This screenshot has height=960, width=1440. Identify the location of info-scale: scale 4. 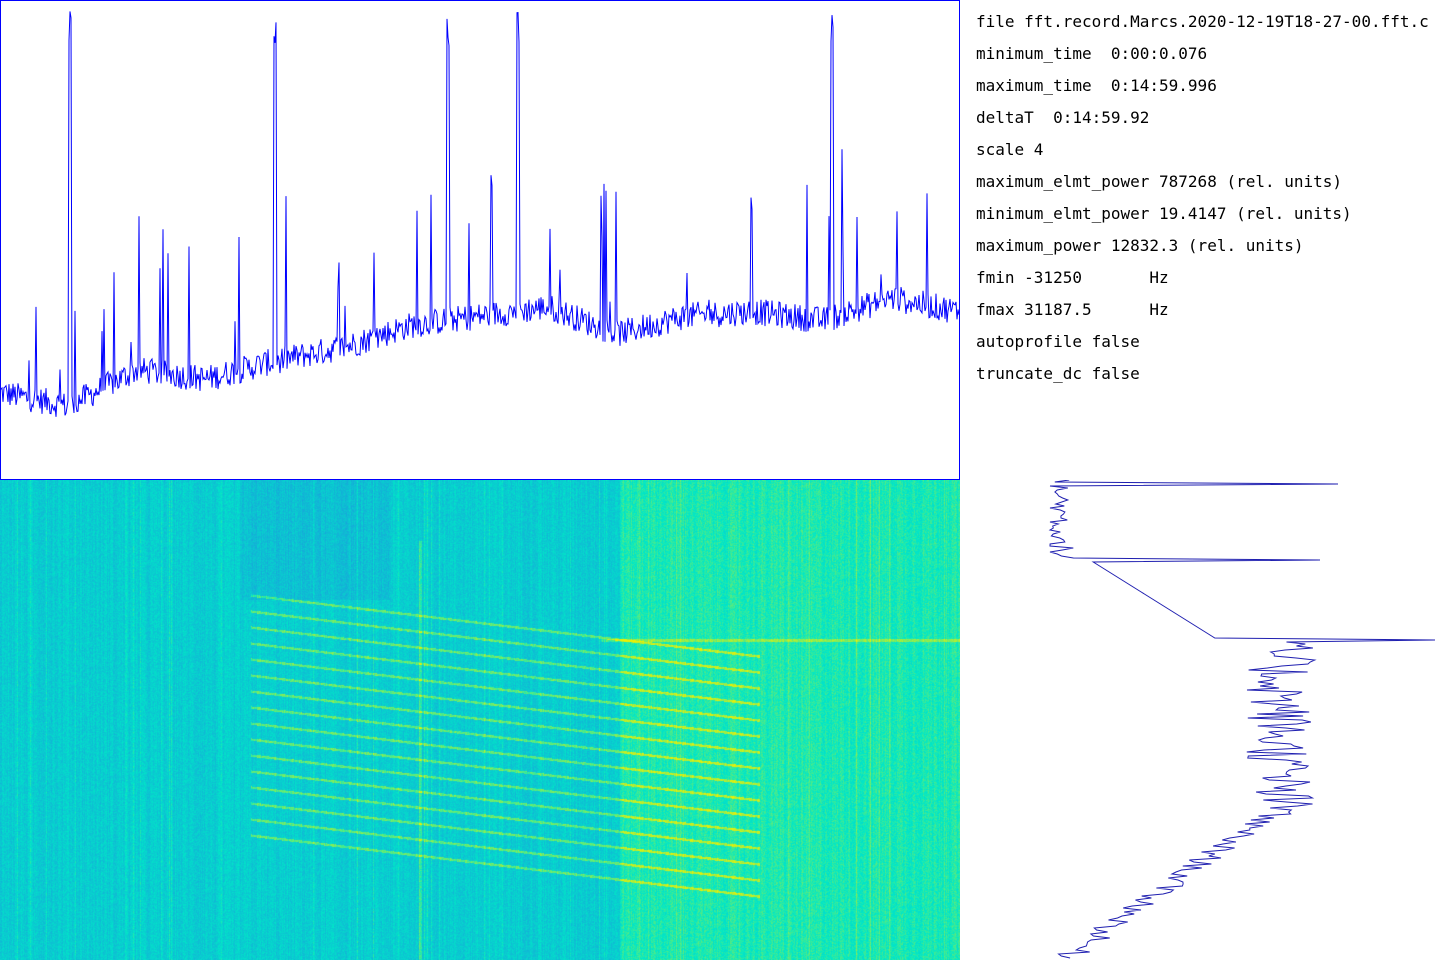
(1010, 149).